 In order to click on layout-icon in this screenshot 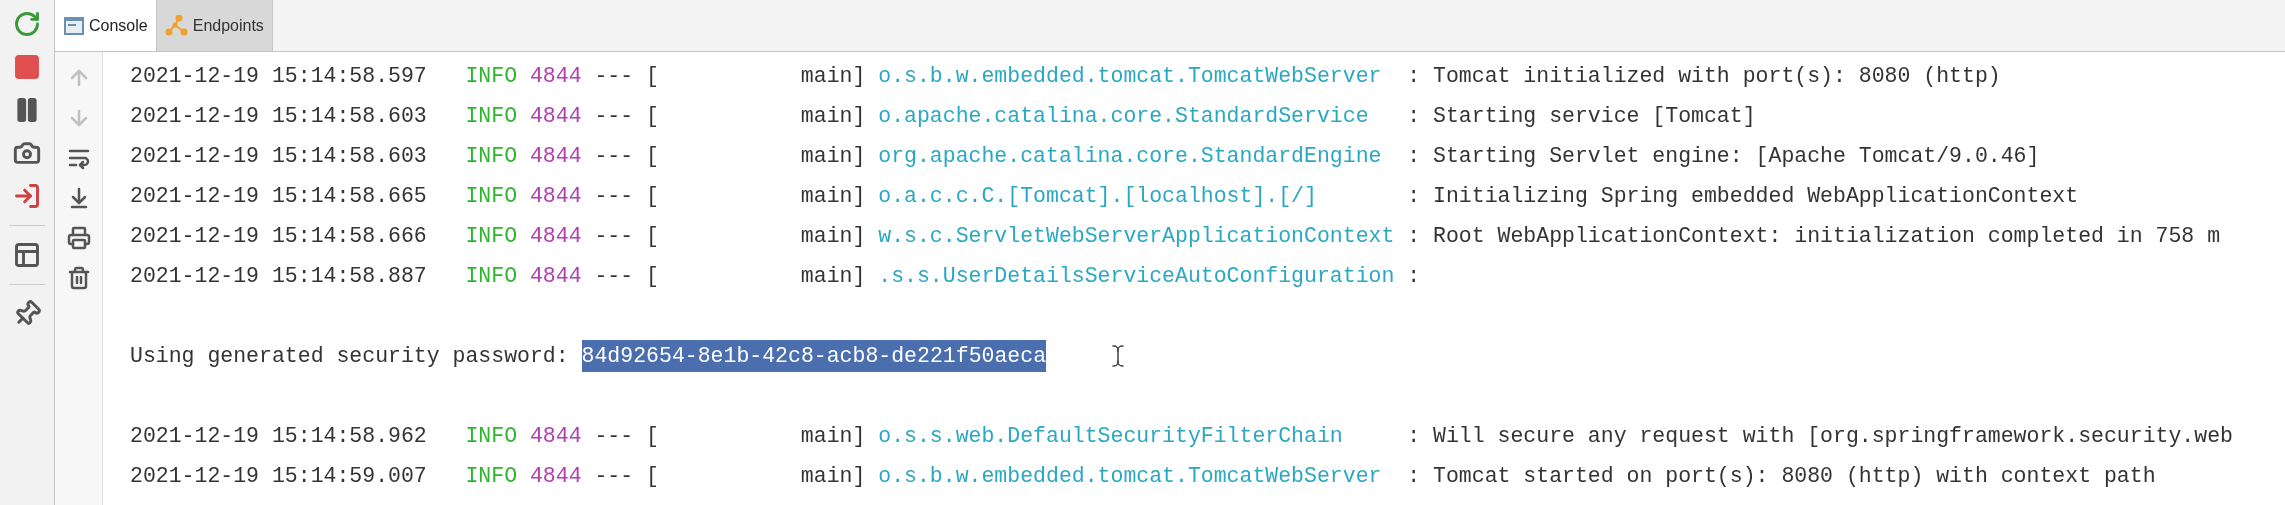, I will do `click(27, 255)`.